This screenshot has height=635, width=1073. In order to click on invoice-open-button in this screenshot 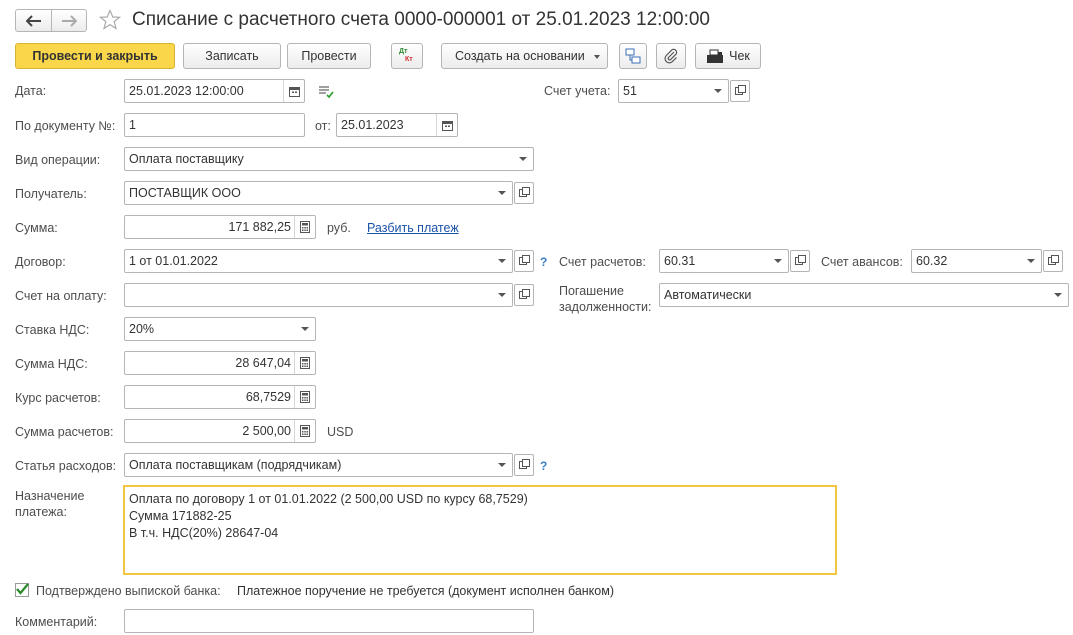, I will do `click(524, 295)`.